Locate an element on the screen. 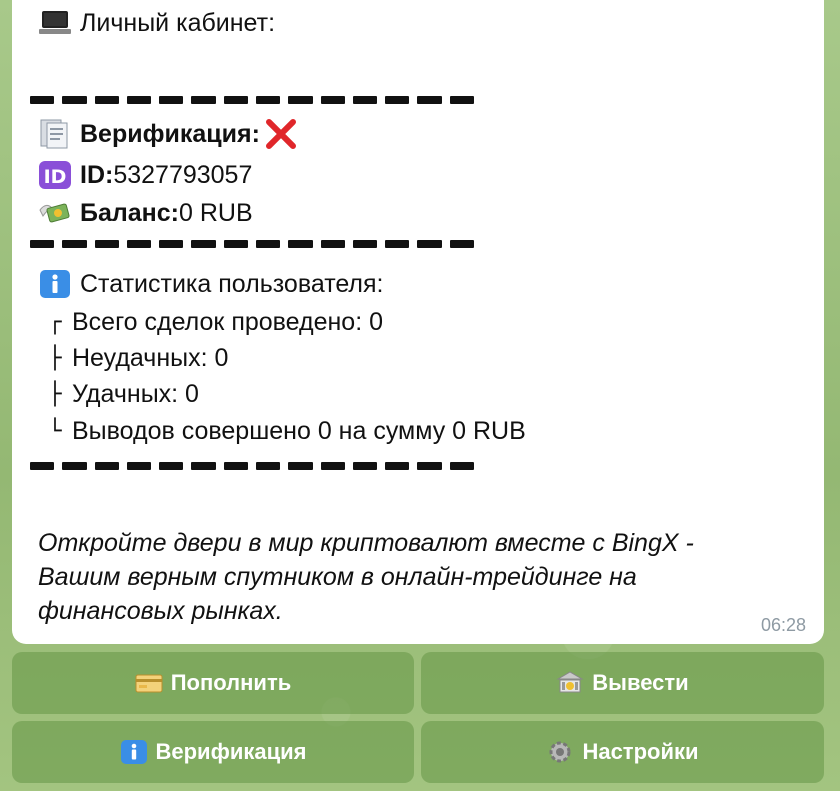 This screenshot has height=791, width=840. tree-branch: └ is located at coordinates (55, 431).